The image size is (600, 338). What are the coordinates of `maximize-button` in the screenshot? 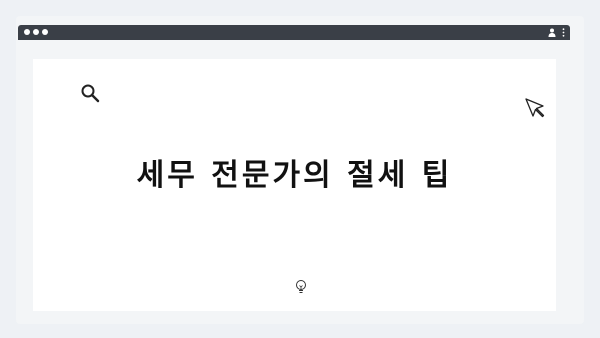 It's located at (45, 32).